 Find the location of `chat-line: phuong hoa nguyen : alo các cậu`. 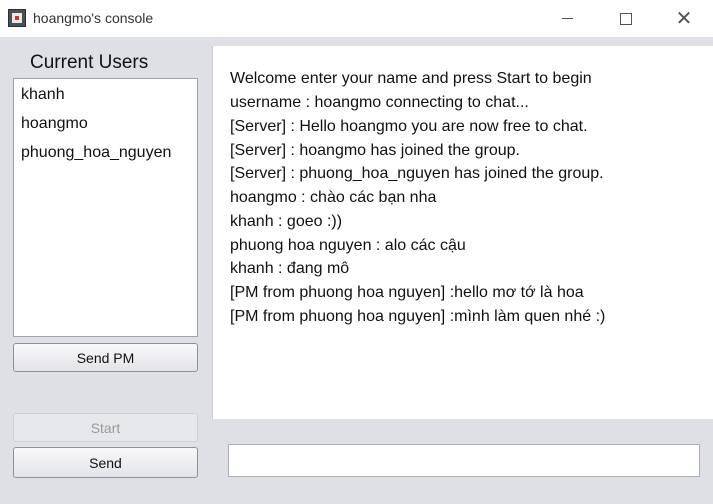

chat-line: phuong hoa nguyen : alo các cậu is located at coordinates (348, 245).